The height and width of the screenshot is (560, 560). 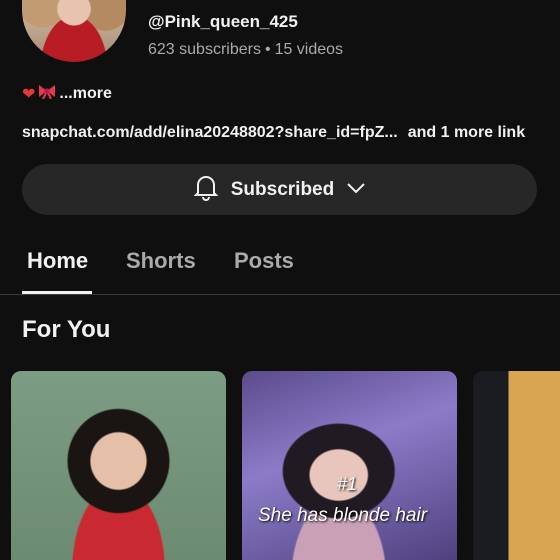 I want to click on heart-emoji-icon: ❤, so click(x=29, y=94).